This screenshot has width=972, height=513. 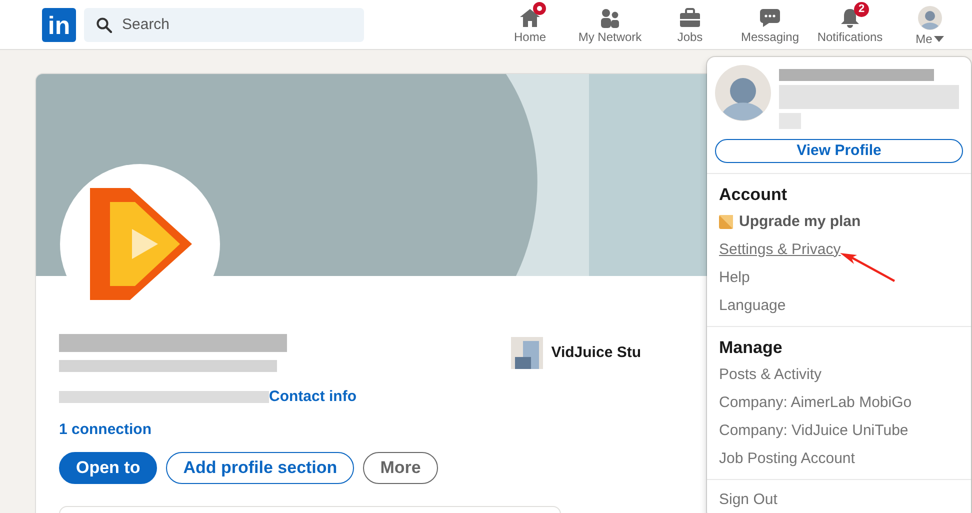 I want to click on premium-square-icon, so click(x=726, y=222).